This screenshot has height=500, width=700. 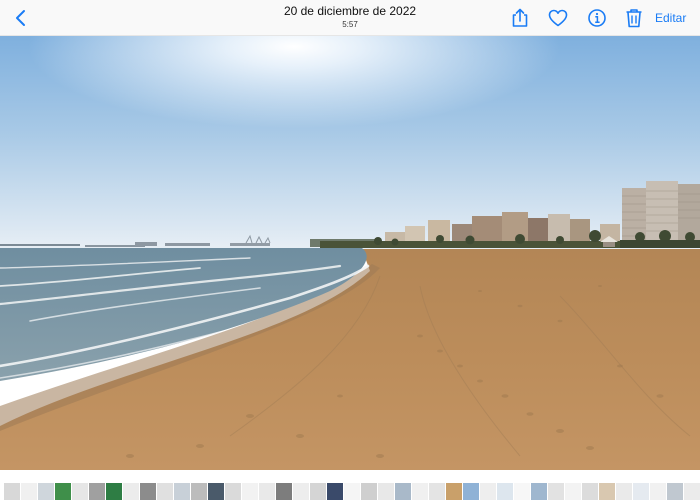 I want to click on share-icon, so click(x=520, y=18).